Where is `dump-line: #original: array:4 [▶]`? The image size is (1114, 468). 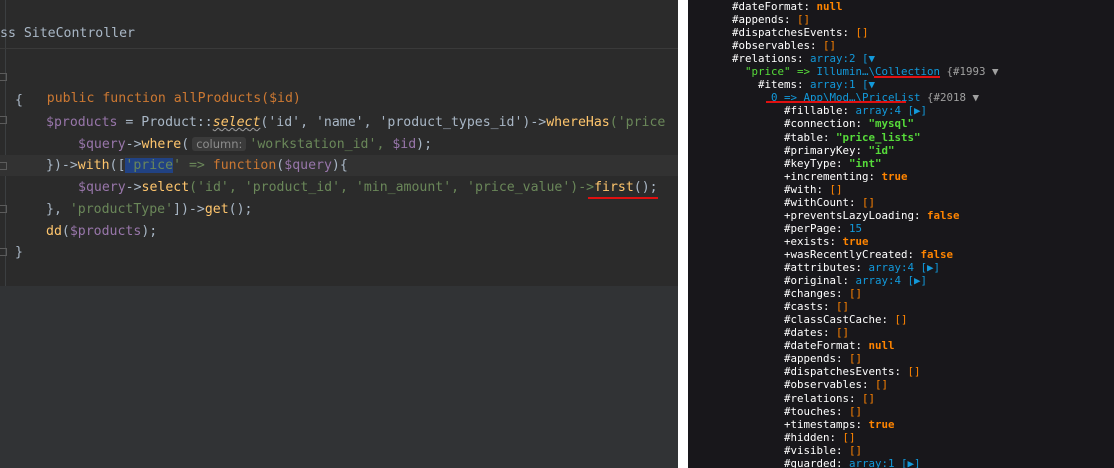
dump-line: #original: array:4 [▶] is located at coordinates (855, 280).